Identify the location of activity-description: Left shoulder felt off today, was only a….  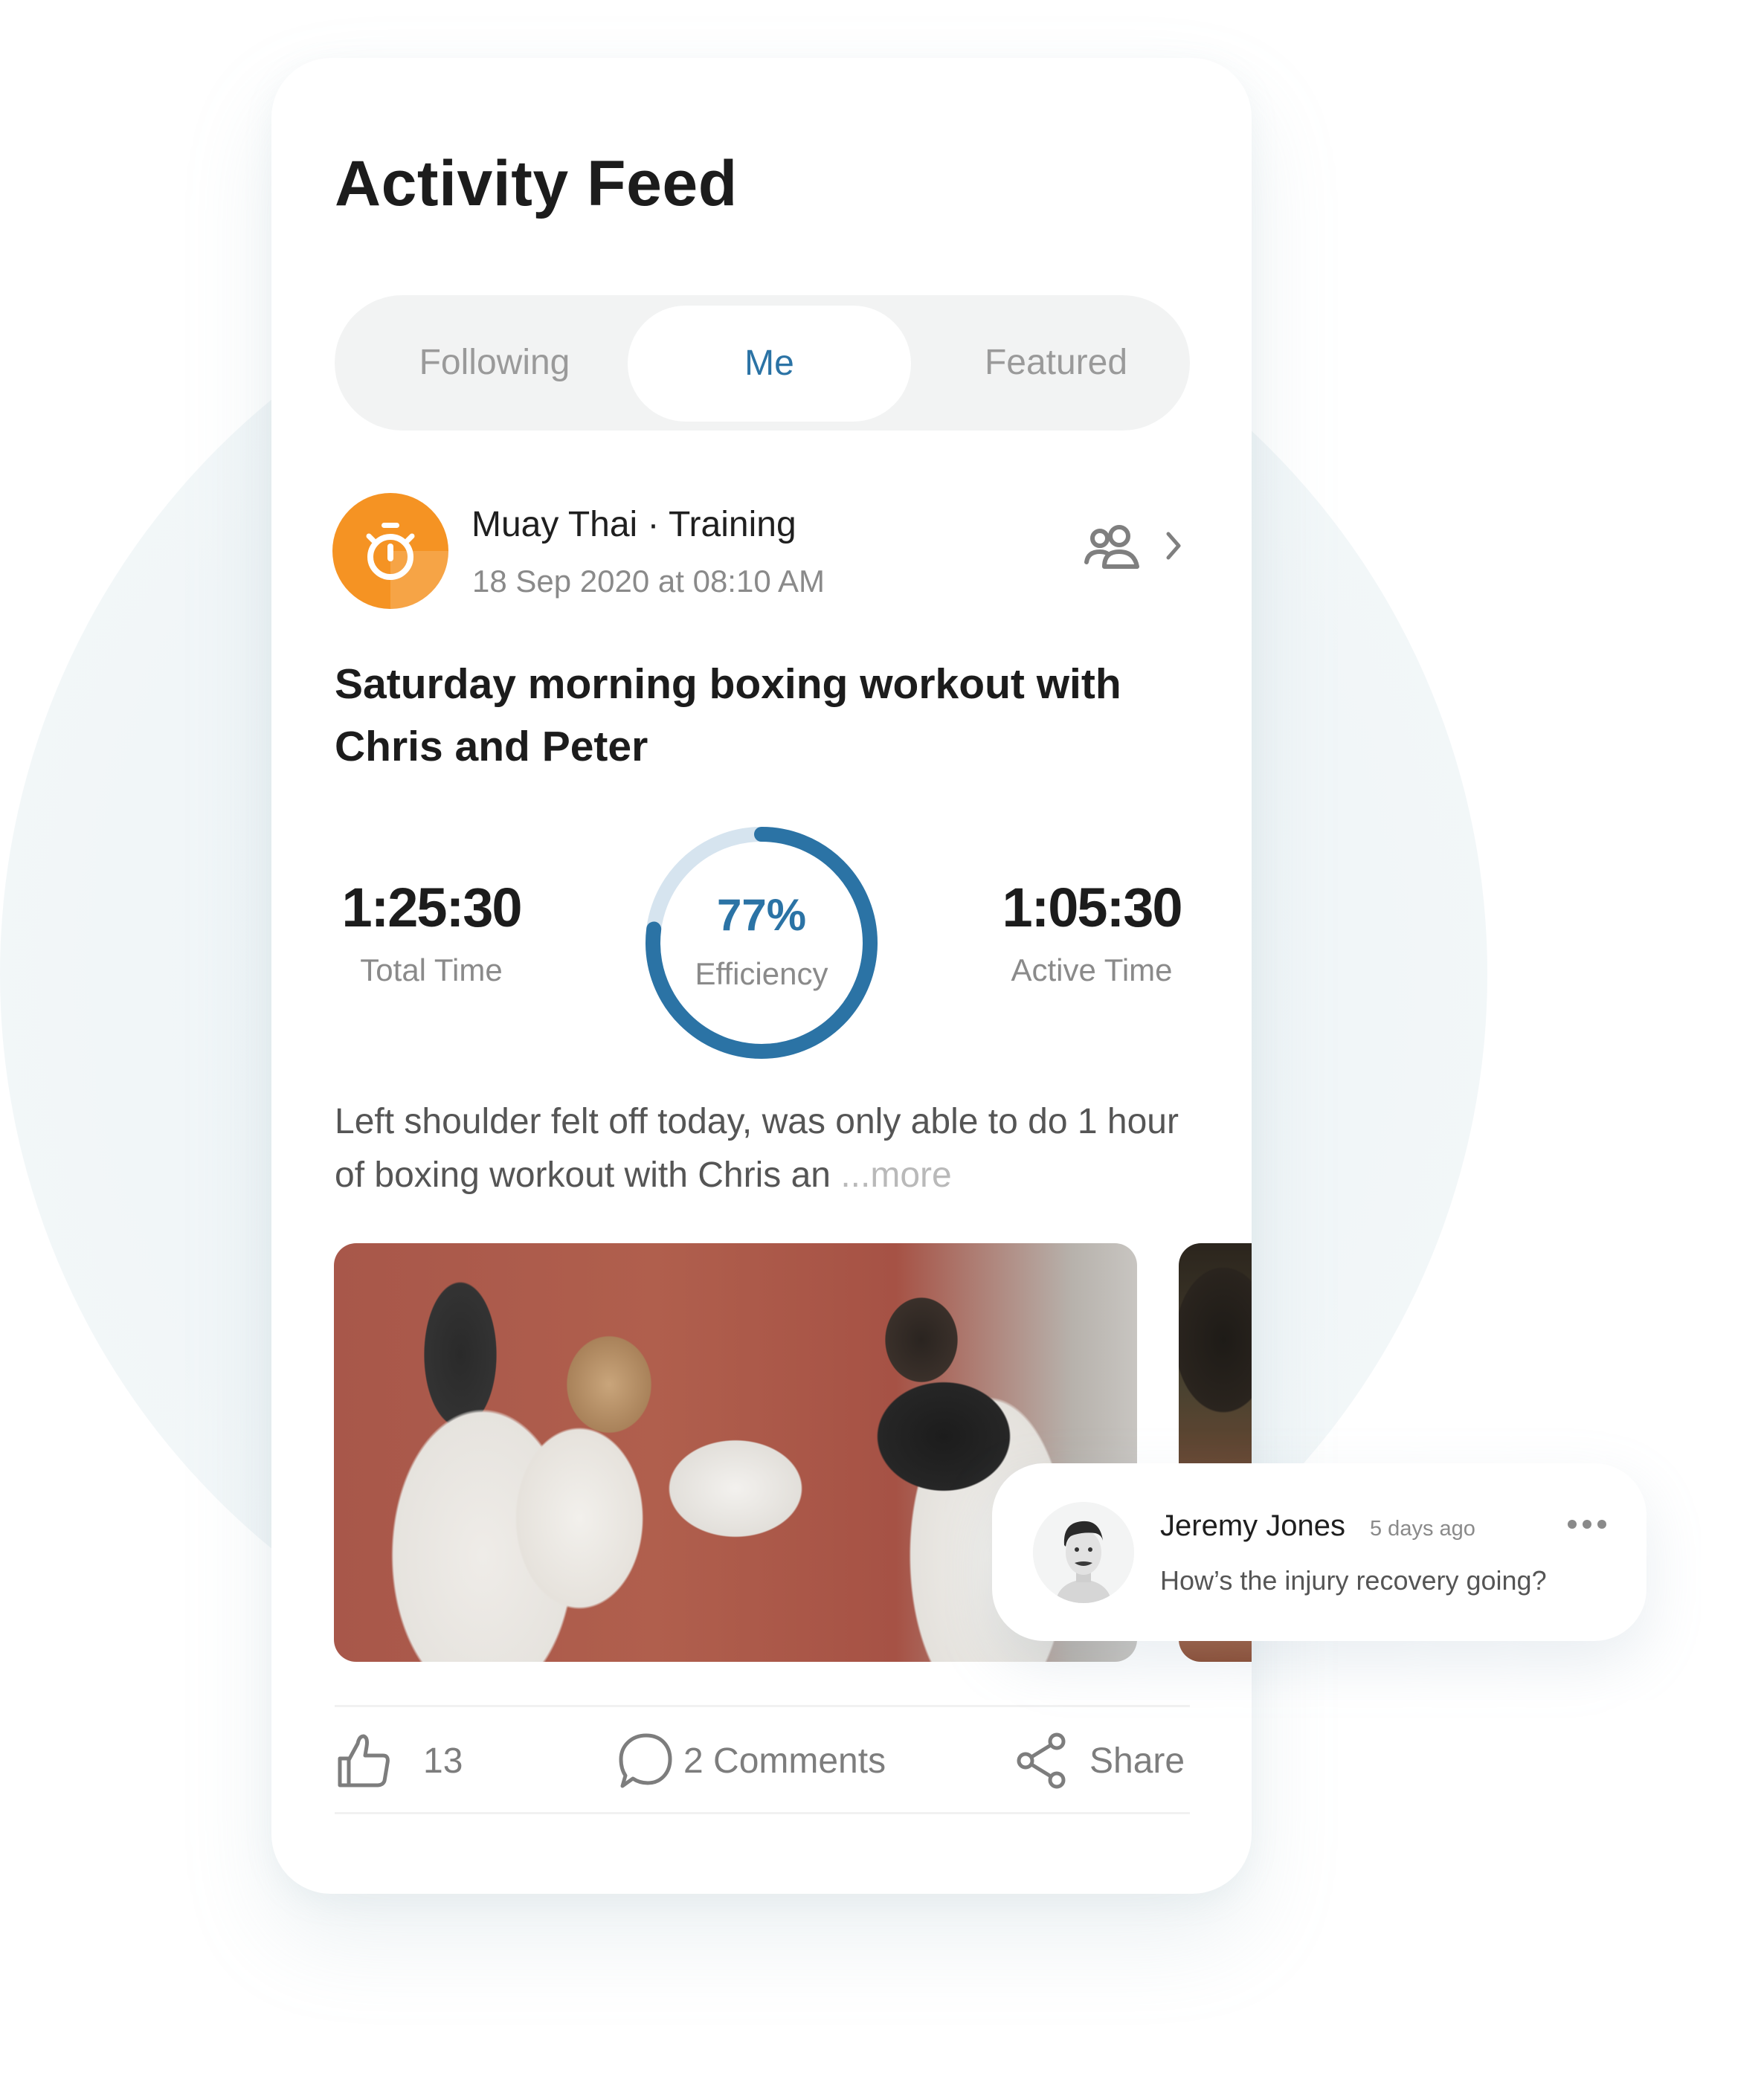
(759, 1148).